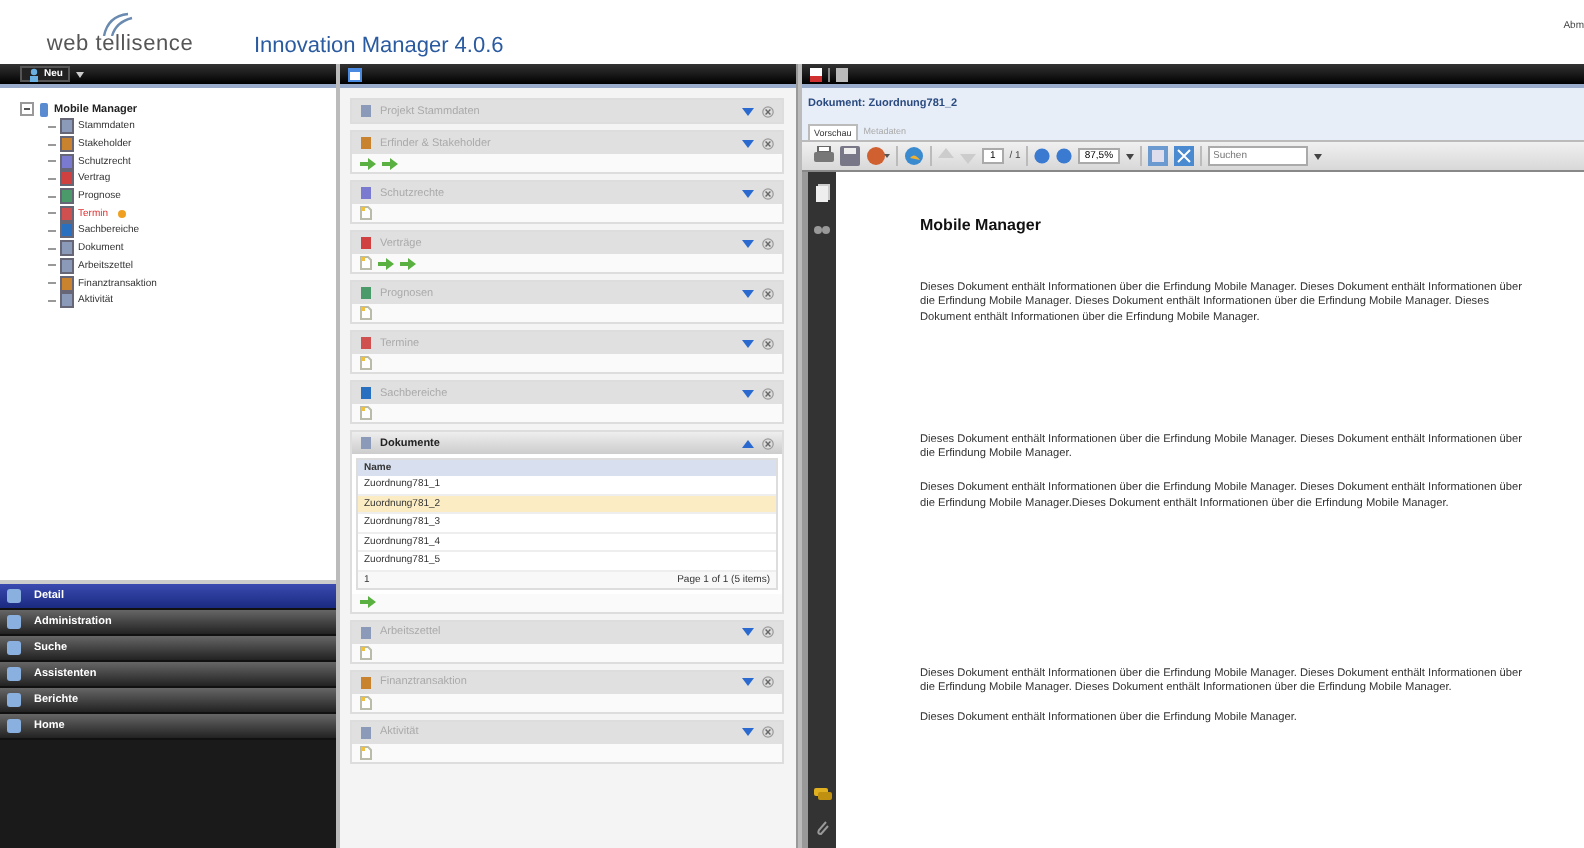 This screenshot has width=1584, height=848. I want to click on logo-text: web tellisence, so click(120, 44).